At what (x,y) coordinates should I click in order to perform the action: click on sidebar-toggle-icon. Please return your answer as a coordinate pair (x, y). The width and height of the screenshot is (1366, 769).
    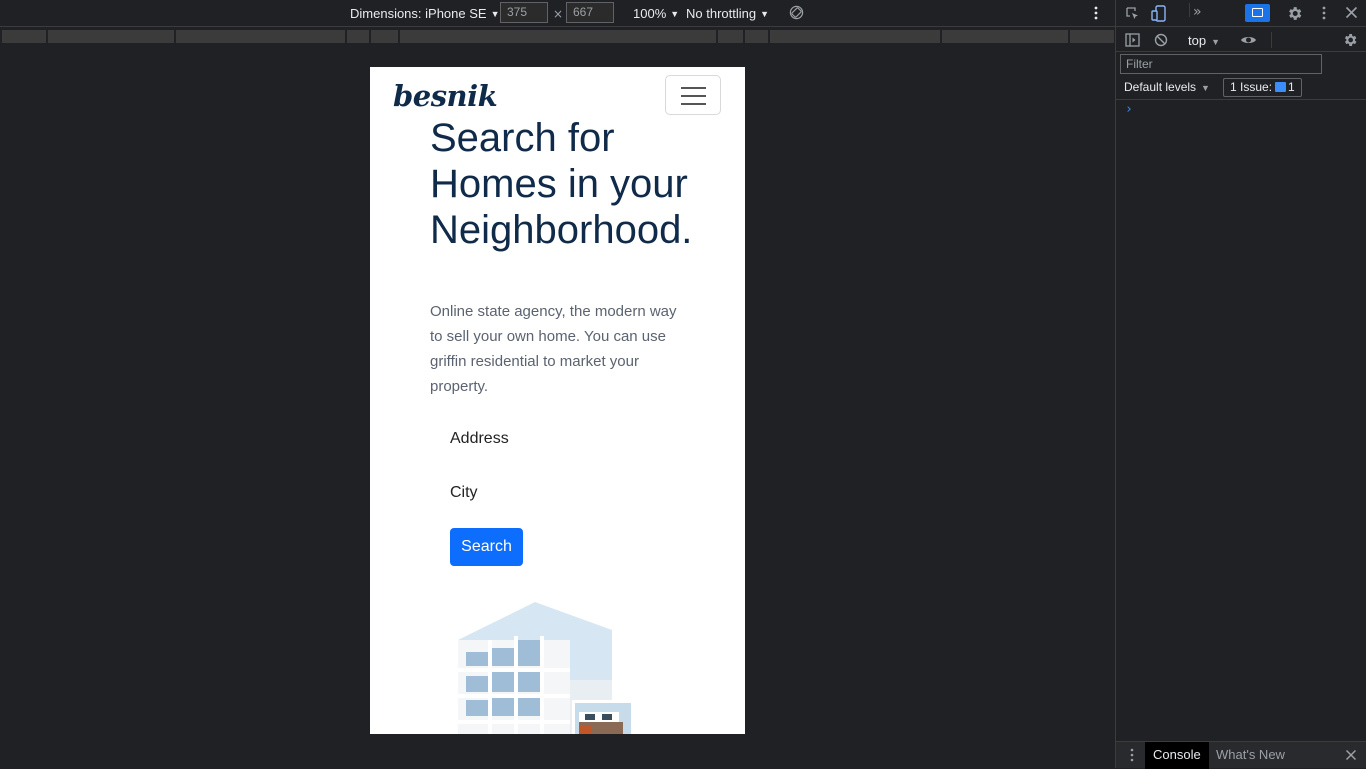
    Looking at the image, I should click on (1132, 40).